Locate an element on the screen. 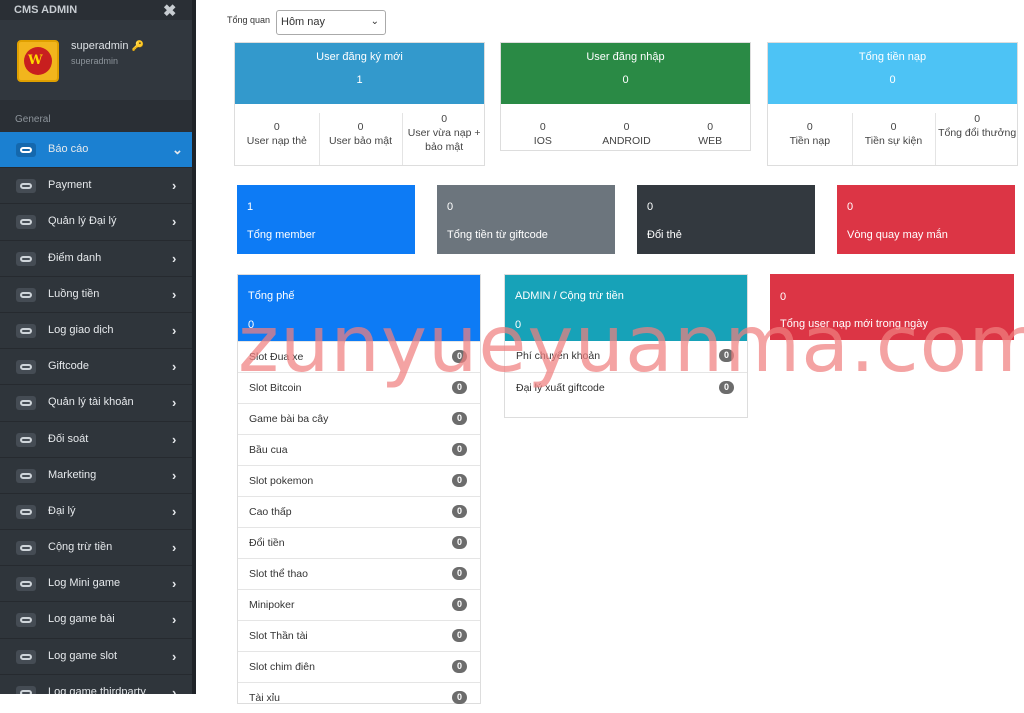  summary-stat-label: User vừa nạp + bảo mật is located at coordinates (444, 140).